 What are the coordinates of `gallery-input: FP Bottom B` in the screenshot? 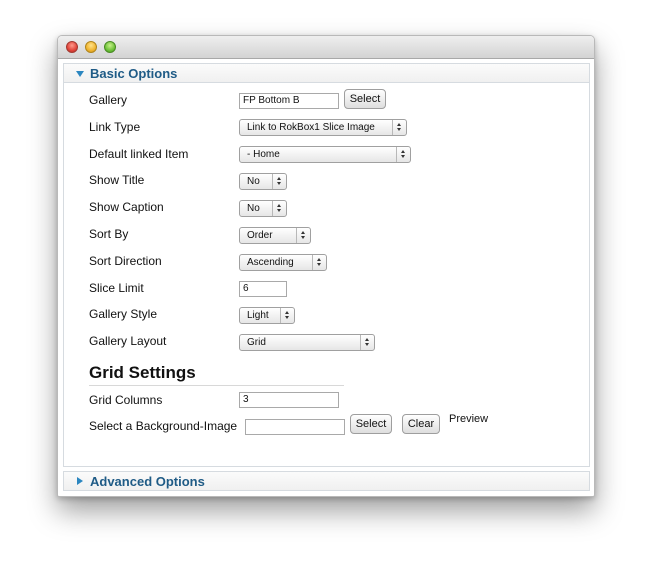 It's located at (289, 101).